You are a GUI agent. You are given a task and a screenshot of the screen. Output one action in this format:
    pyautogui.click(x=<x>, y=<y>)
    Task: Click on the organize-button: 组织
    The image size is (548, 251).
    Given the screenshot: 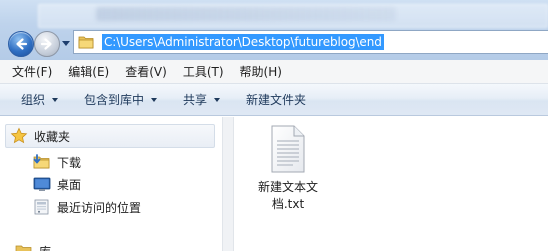 What is the action you would take?
    pyautogui.click(x=40, y=99)
    